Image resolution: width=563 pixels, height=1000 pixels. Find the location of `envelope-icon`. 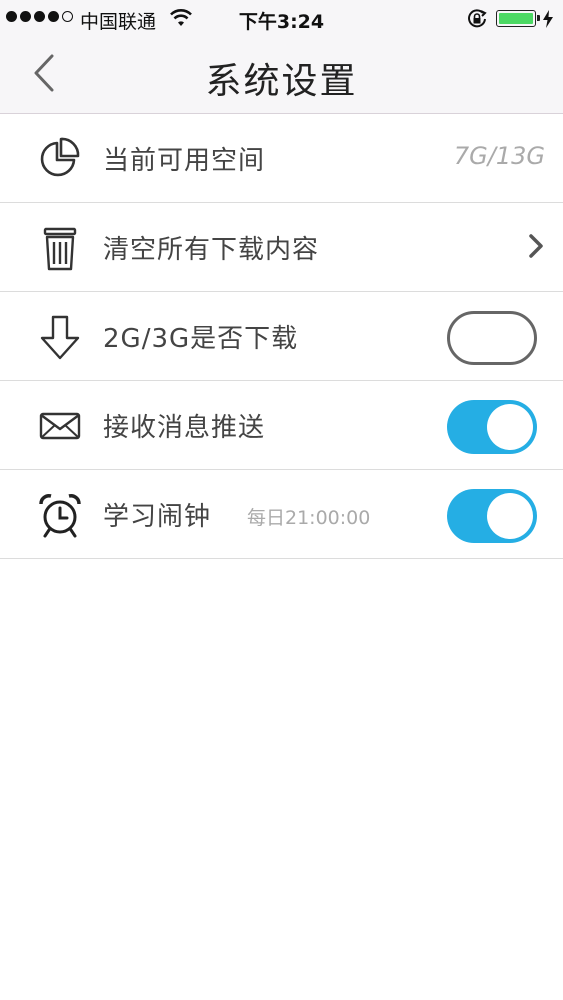

envelope-icon is located at coordinates (60, 426).